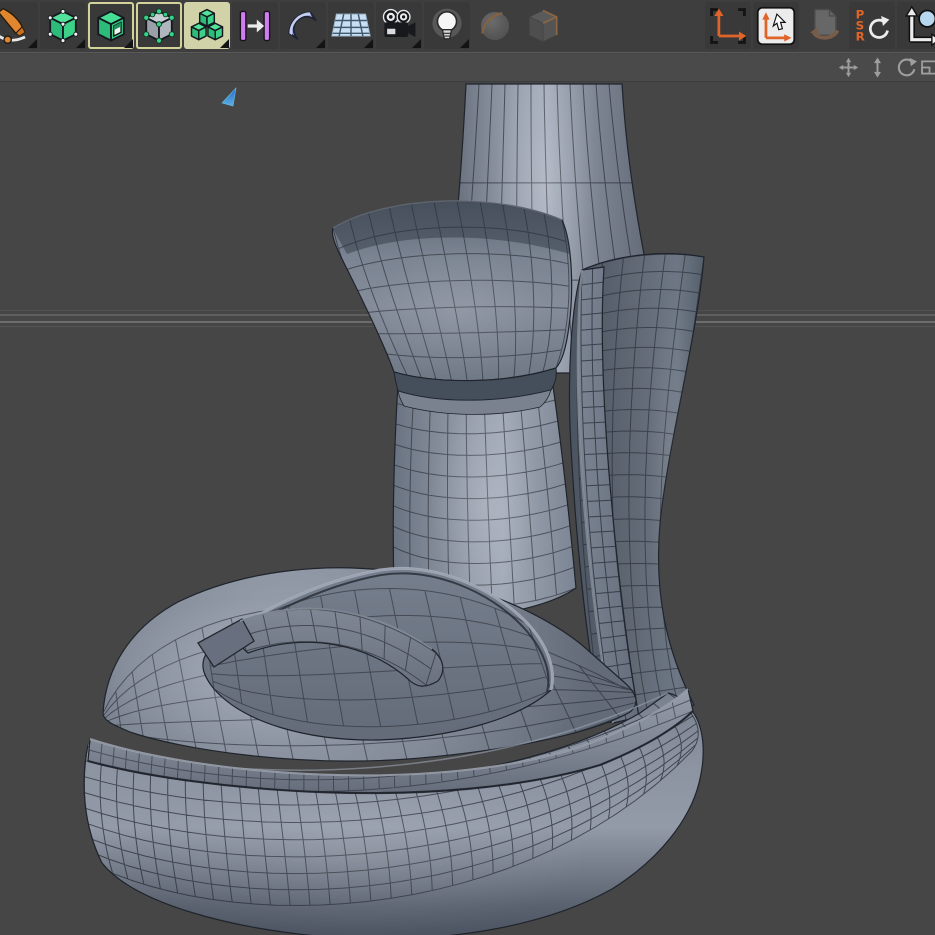  I want to click on tool-snap-settings, so click(916, 25).